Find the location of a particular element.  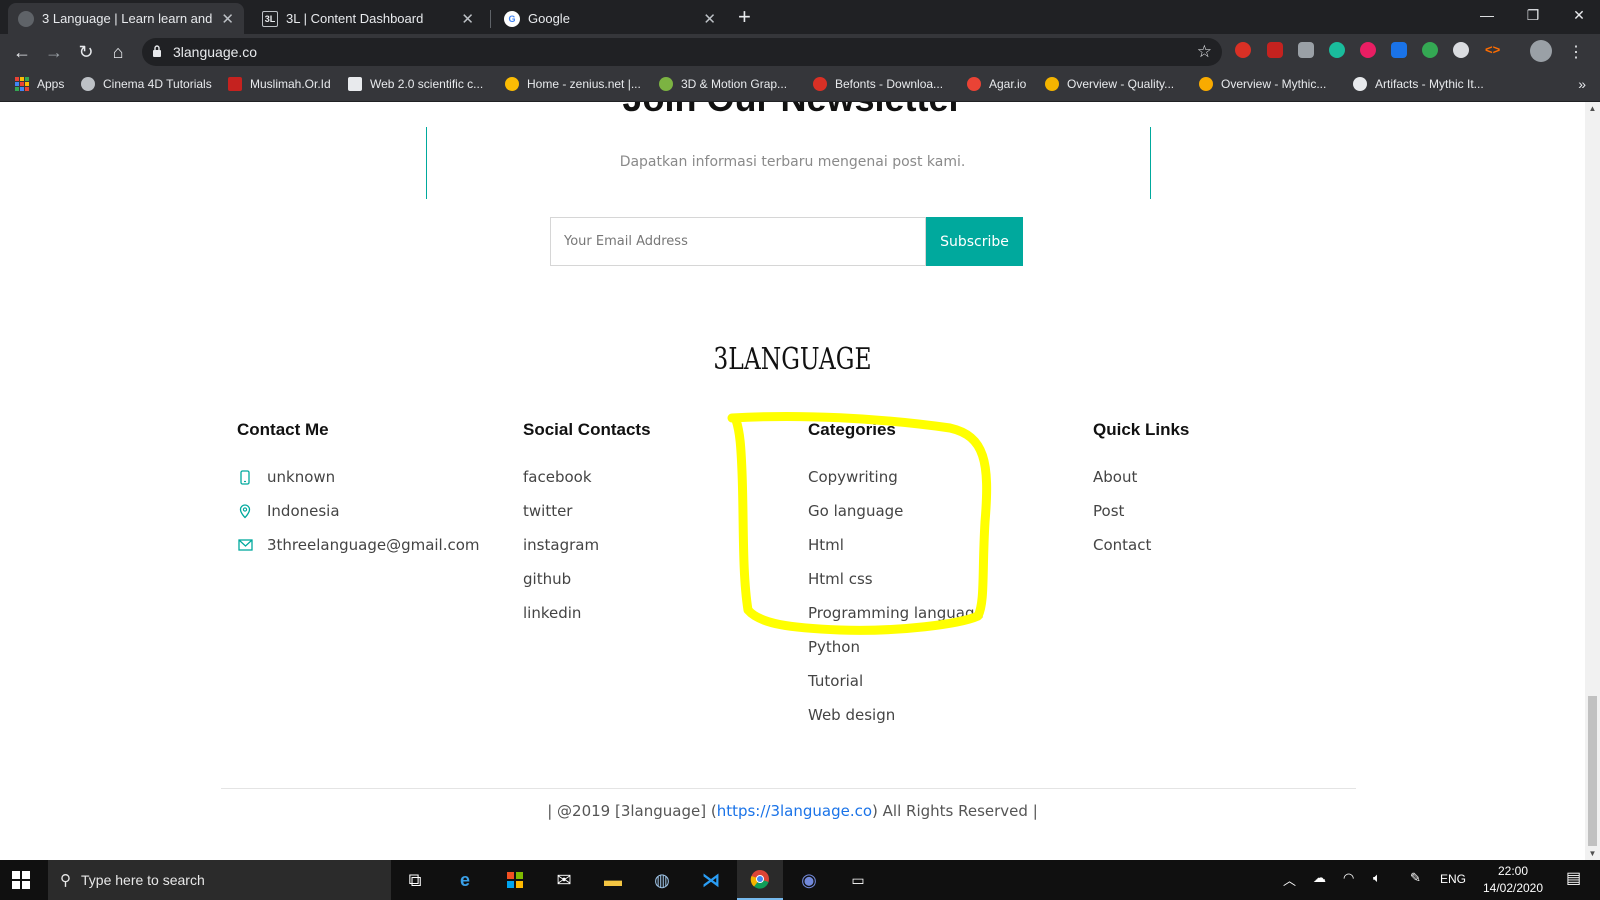

home-icon: ⌂ is located at coordinates (118, 52).